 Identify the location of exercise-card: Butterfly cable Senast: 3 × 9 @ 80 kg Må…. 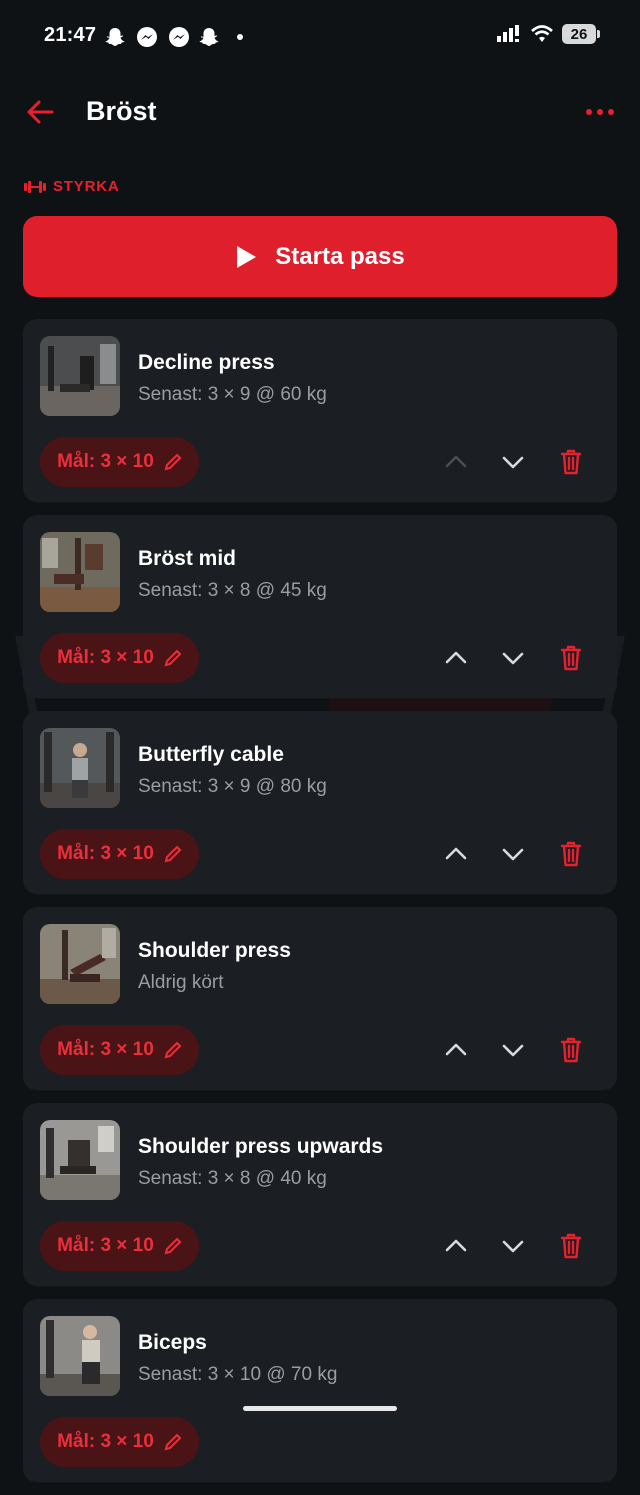
(320, 802).